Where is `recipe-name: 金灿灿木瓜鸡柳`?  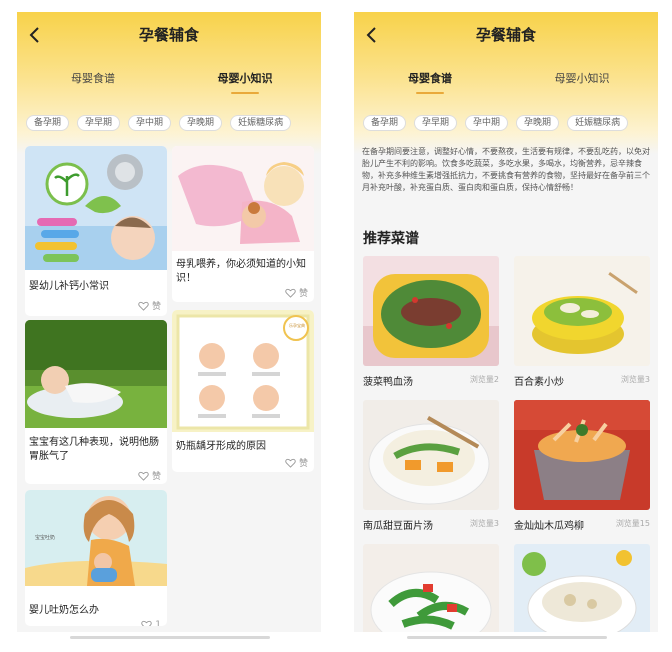 recipe-name: 金灿灿木瓜鸡柳 is located at coordinates (549, 526).